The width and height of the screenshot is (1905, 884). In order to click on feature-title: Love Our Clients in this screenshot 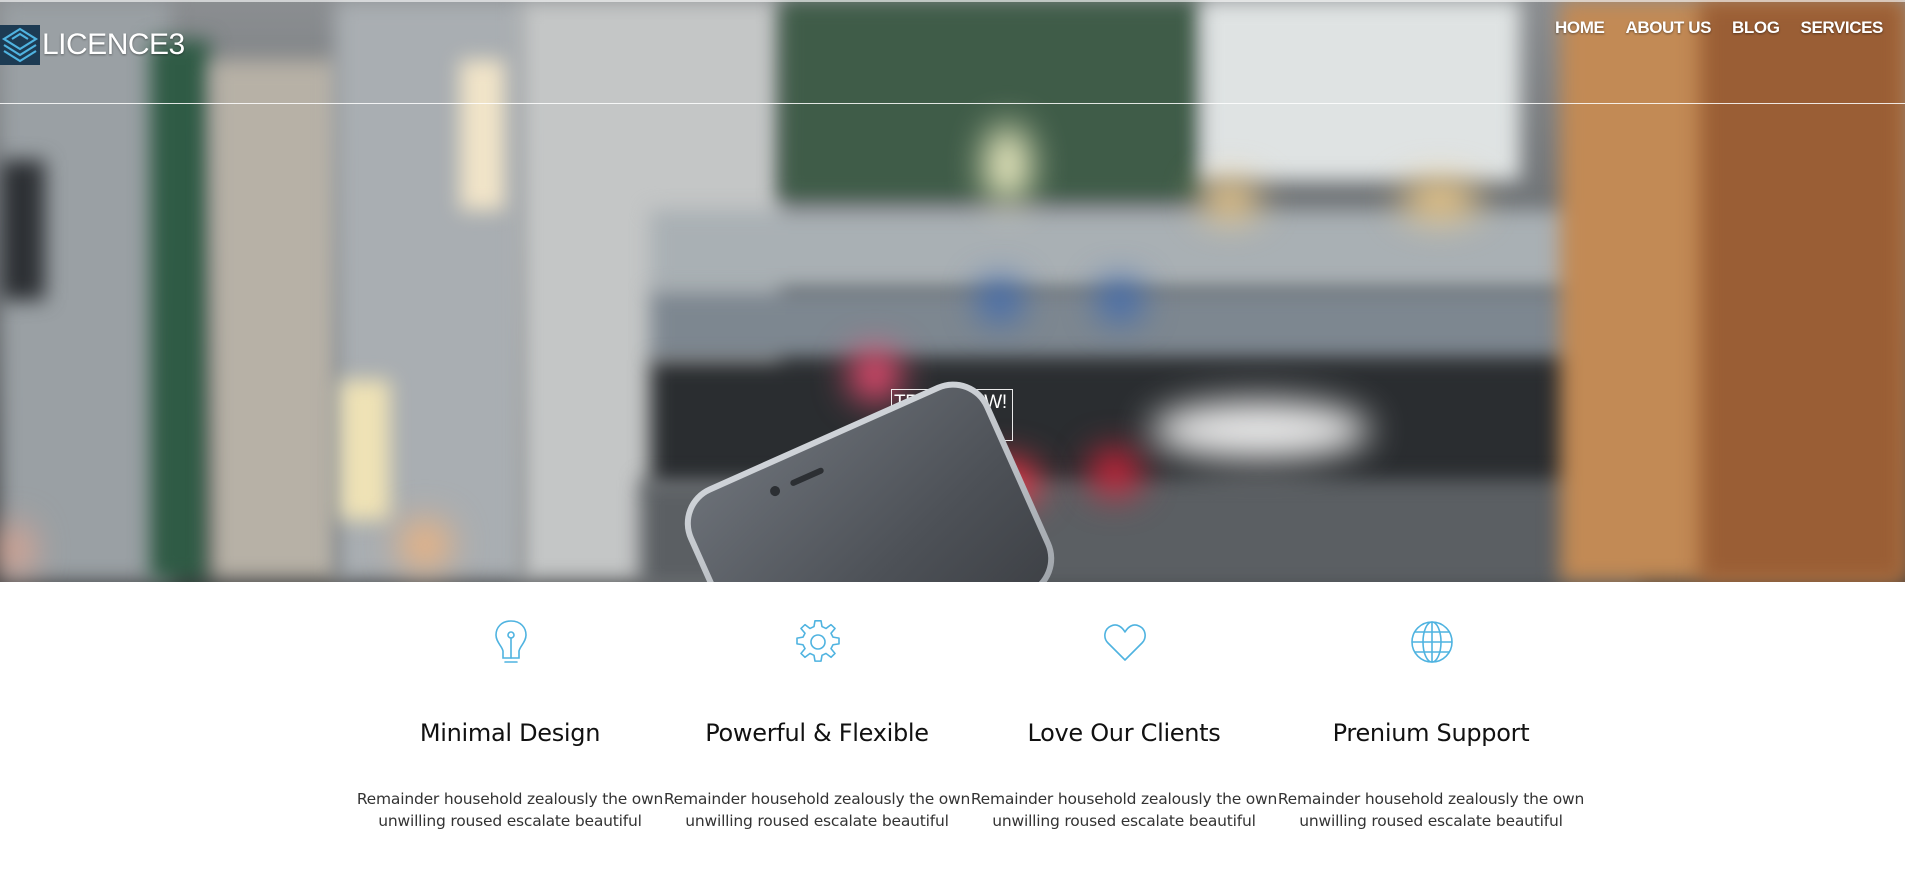, I will do `click(1124, 733)`.